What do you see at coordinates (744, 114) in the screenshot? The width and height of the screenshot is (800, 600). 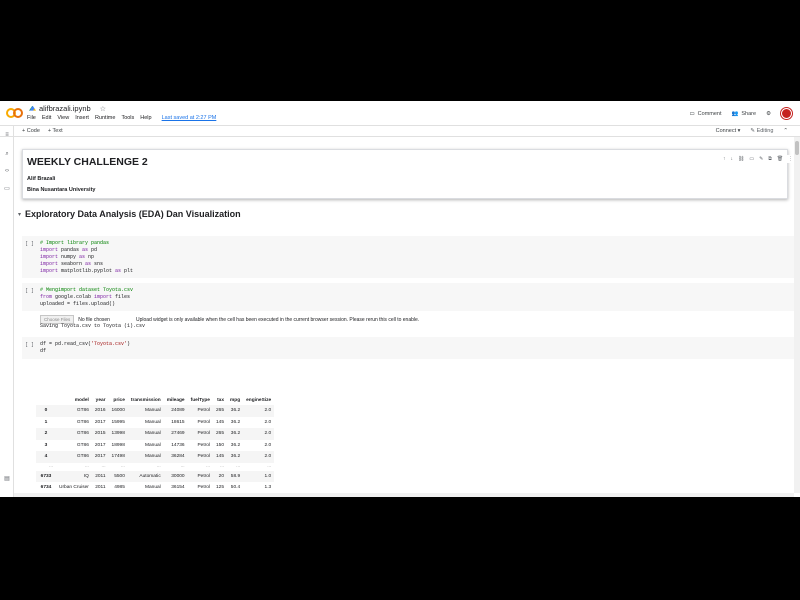 I see `share-button: 👥 Share` at bounding box center [744, 114].